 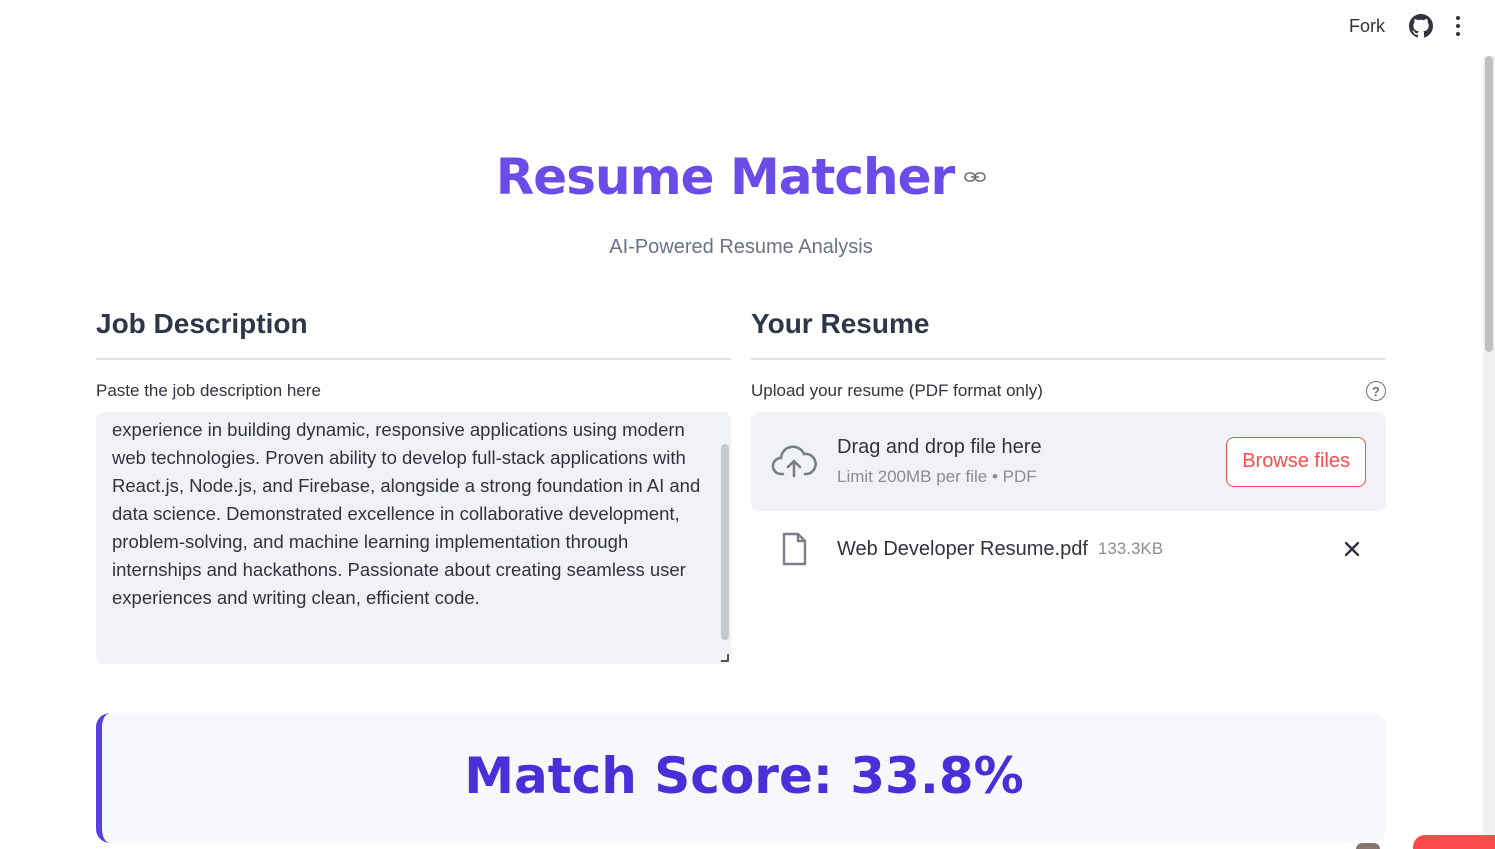 What do you see at coordinates (1068, 391) in the screenshot?
I see `resume-upload-label: Upload your resume (PDF format only) ?` at bounding box center [1068, 391].